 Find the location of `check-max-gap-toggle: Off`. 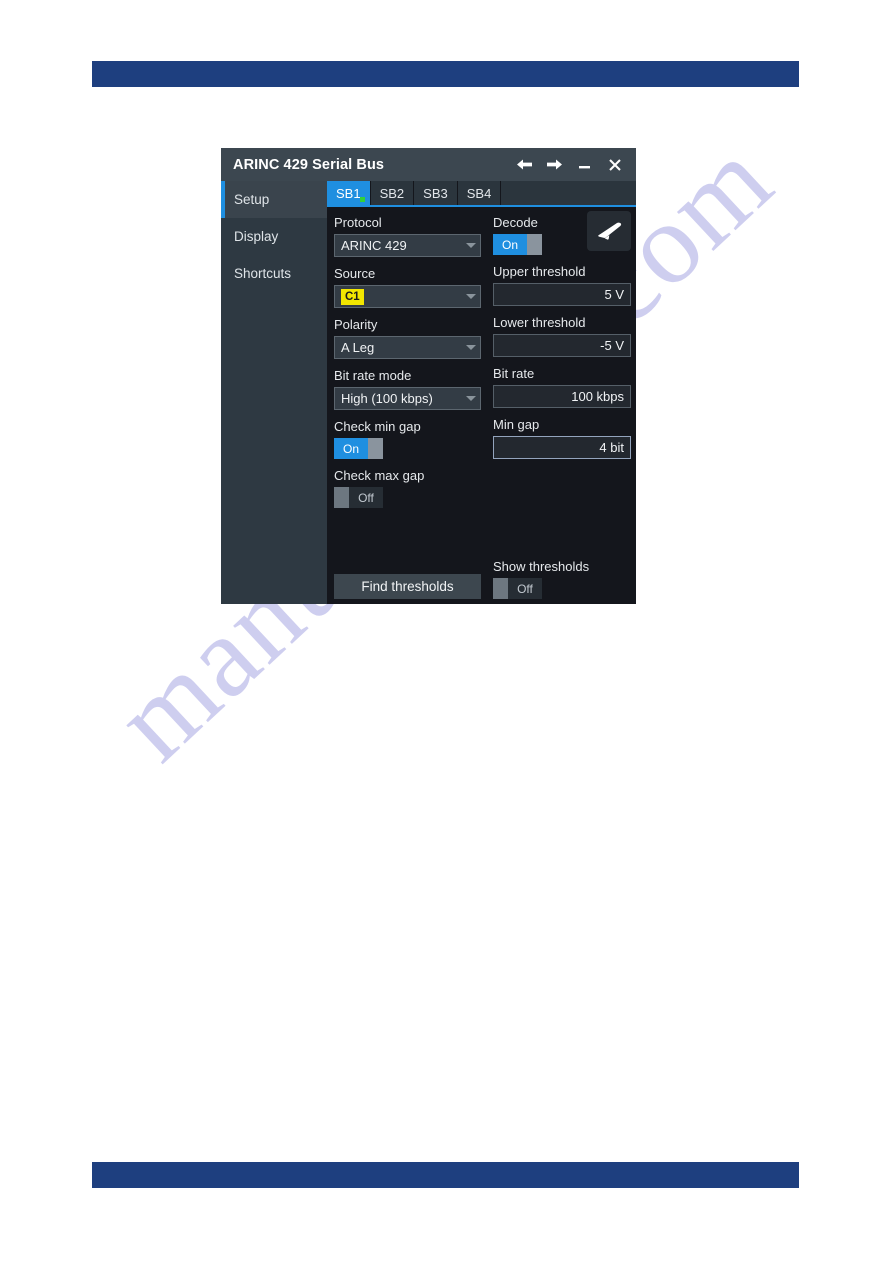

check-max-gap-toggle: Off is located at coordinates (358, 497).